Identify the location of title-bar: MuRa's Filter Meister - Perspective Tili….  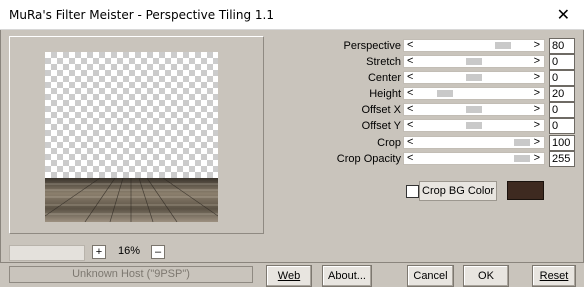
(292, 15).